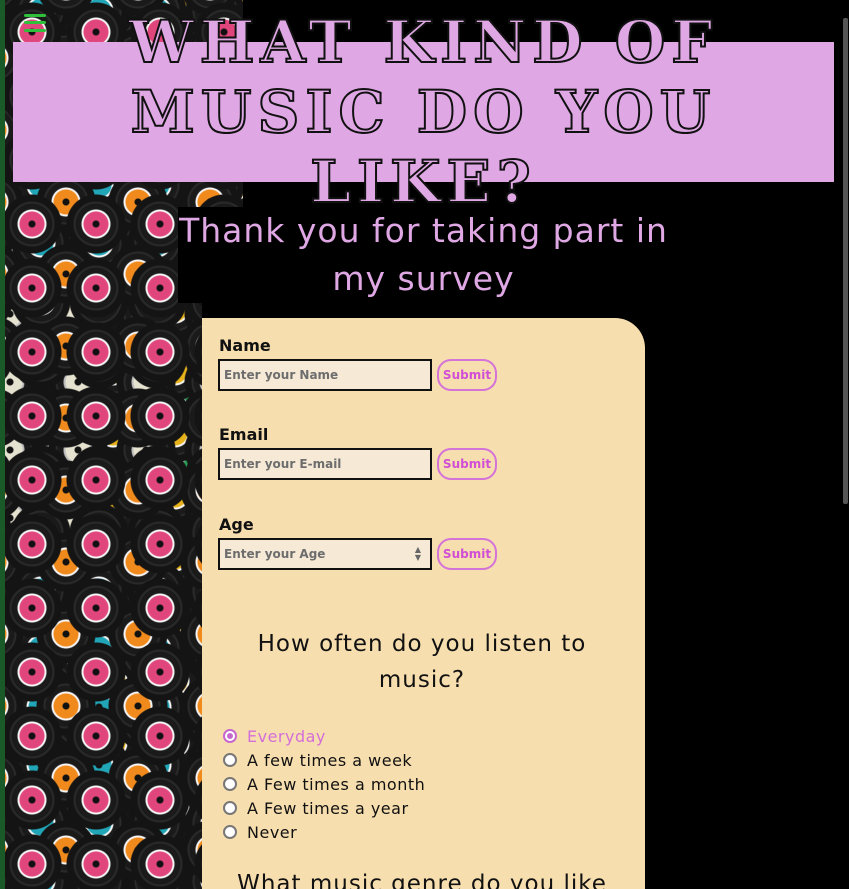  Describe the element at coordinates (423, 254) in the screenshot. I see `survey-subtitle: Thank you for taking part in my survey` at that location.